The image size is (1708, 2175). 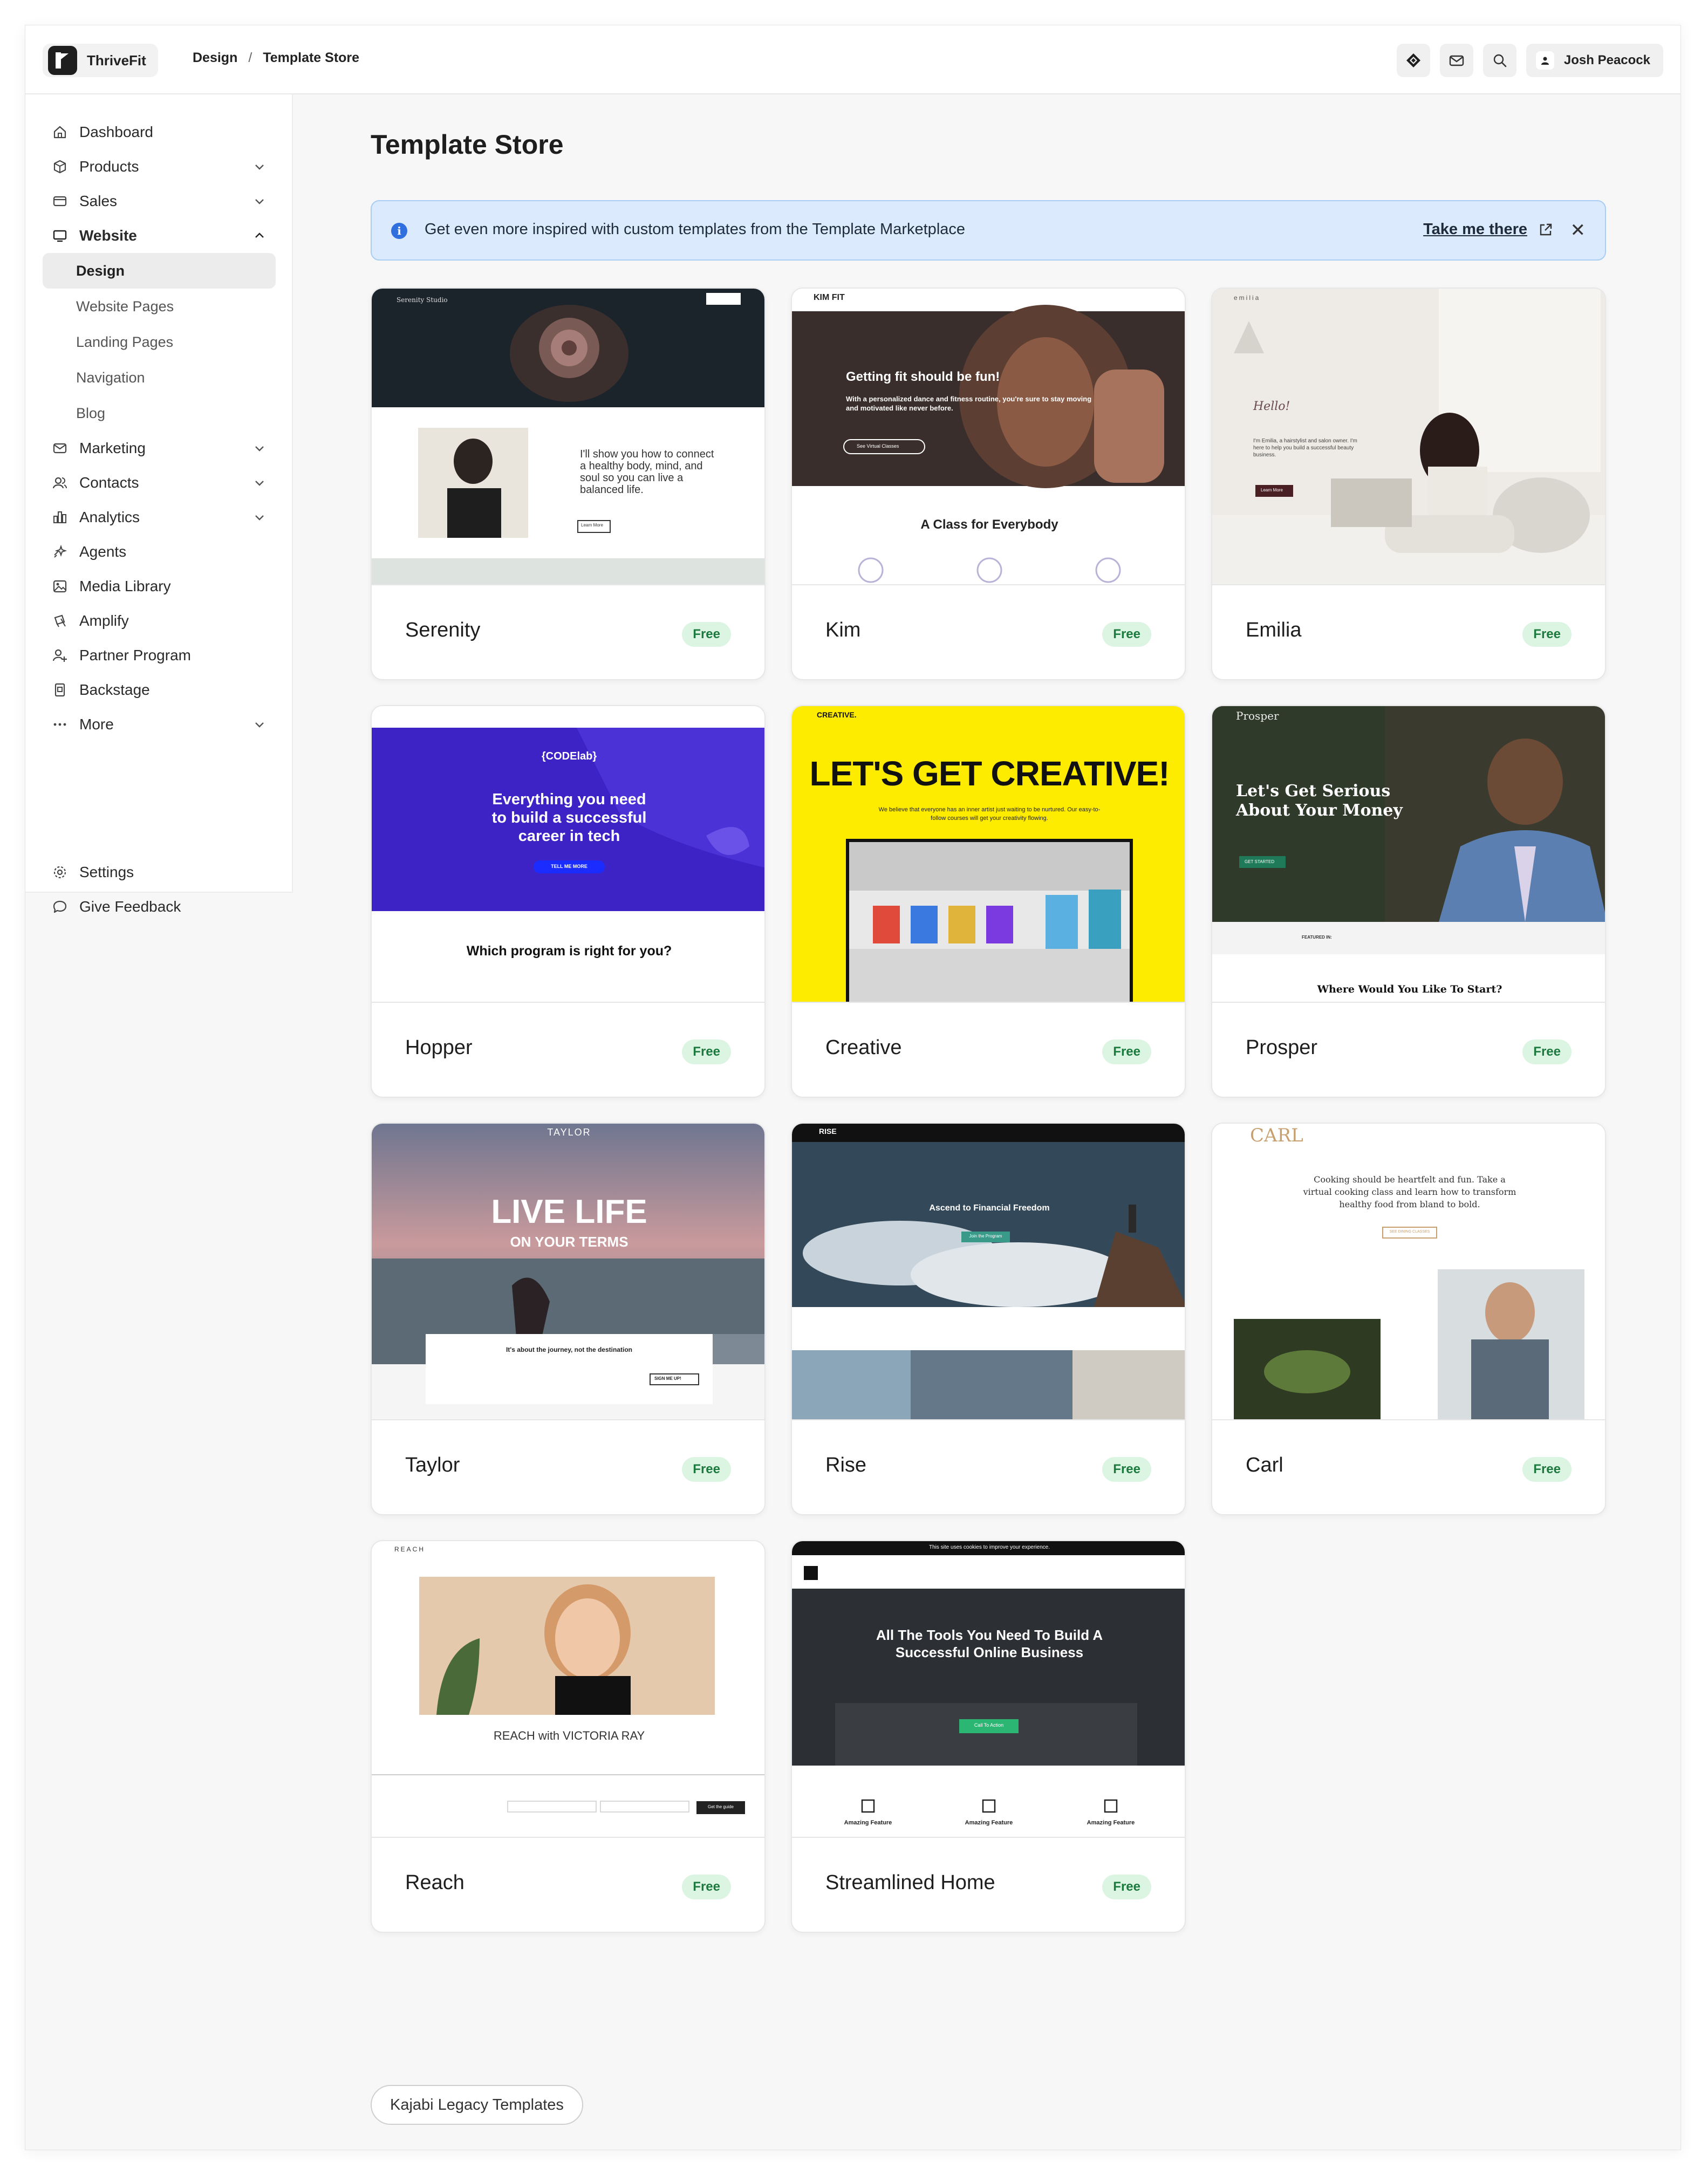 I want to click on breadcrumb: Design / Template Store, so click(x=276, y=58).